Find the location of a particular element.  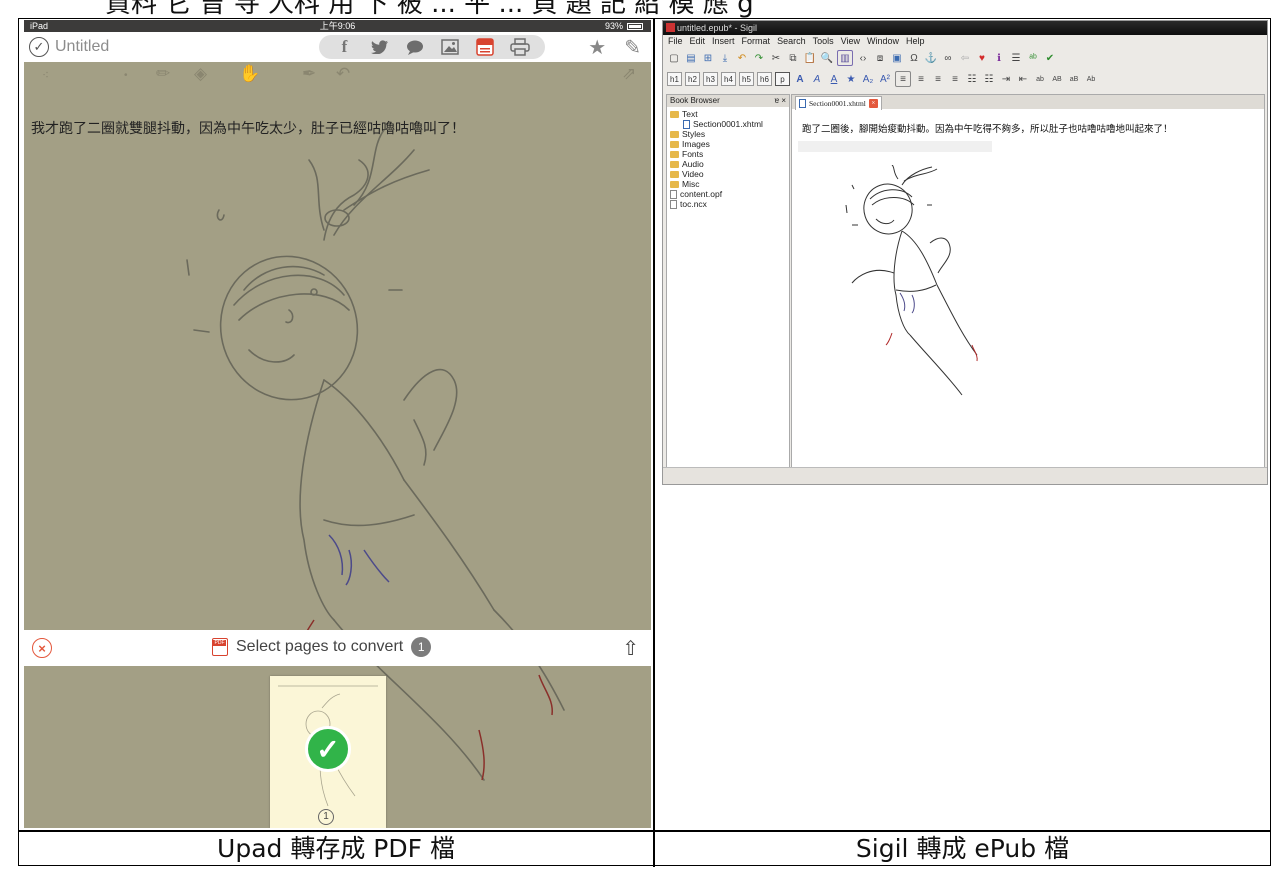

tree-item: toc.ncx is located at coordinates (728, 204).